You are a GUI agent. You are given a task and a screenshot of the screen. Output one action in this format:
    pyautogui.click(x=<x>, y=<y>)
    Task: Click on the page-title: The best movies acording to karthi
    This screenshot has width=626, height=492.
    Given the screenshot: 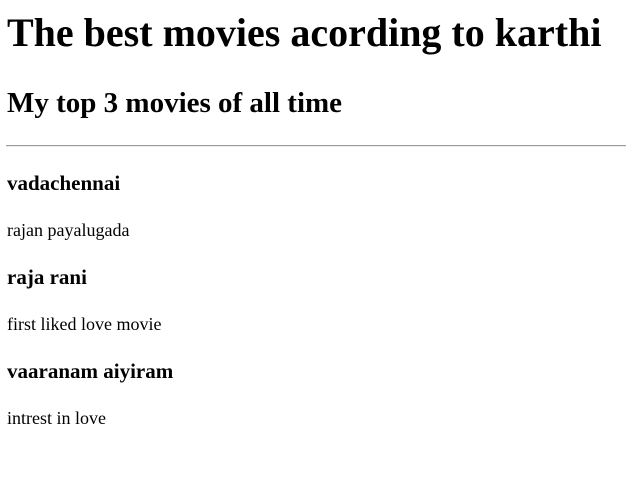 What is the action you would take?
    pyautogui.click(x=304, y=32)
    